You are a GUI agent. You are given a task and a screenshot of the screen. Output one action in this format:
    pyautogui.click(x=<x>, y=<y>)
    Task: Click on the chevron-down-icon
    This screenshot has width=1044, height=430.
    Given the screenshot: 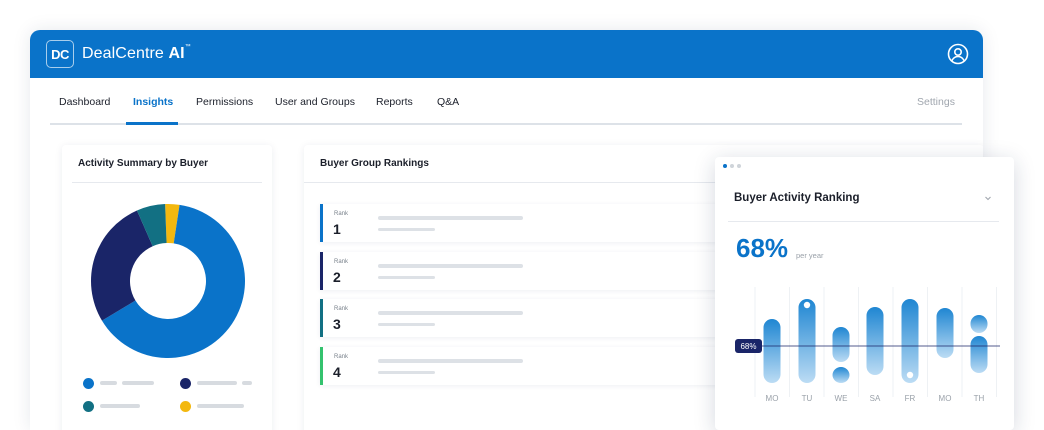 What is the action you would take?
    pyautogui.click(x=988, y=198)
    